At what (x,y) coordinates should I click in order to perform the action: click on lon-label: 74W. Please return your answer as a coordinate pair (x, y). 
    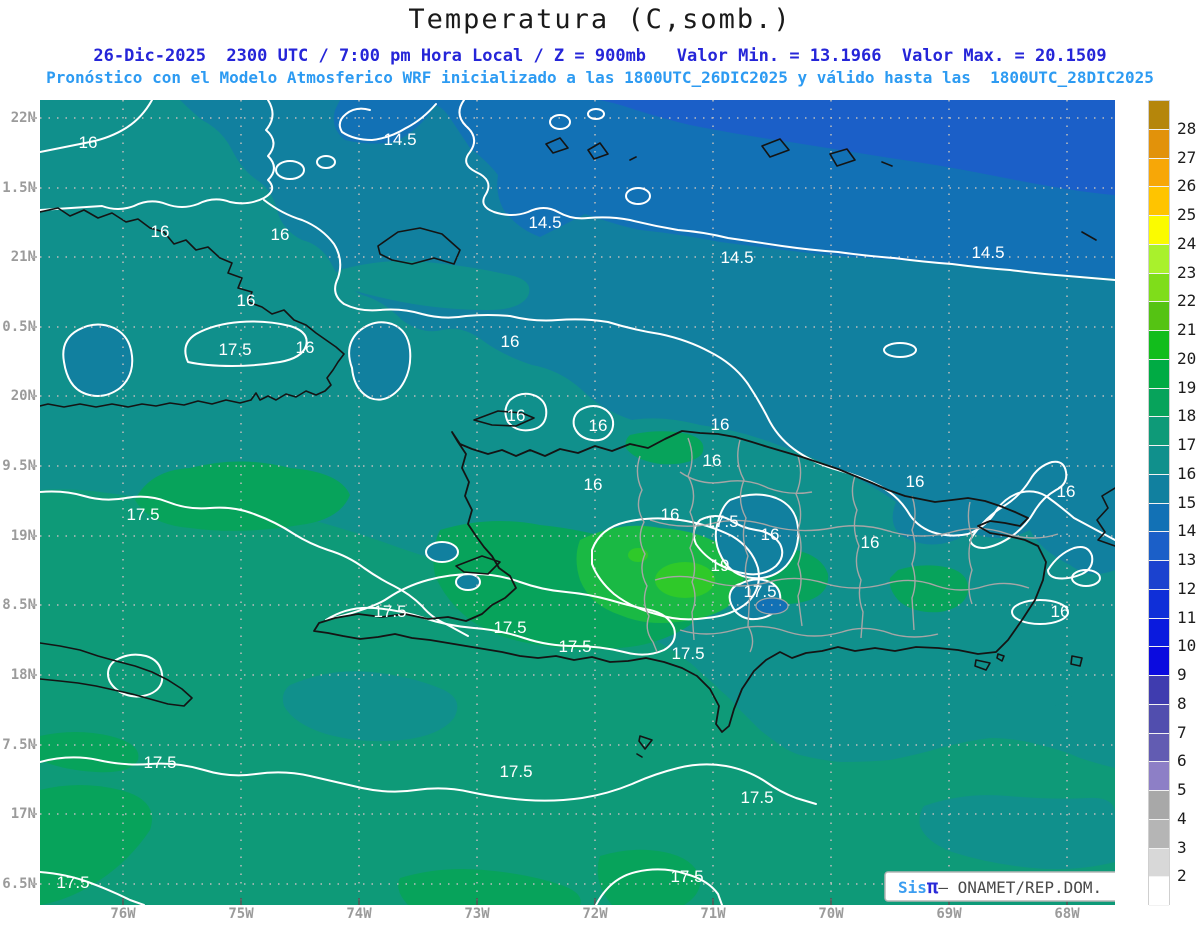
    Looking at the image, I should click on (359, 914).